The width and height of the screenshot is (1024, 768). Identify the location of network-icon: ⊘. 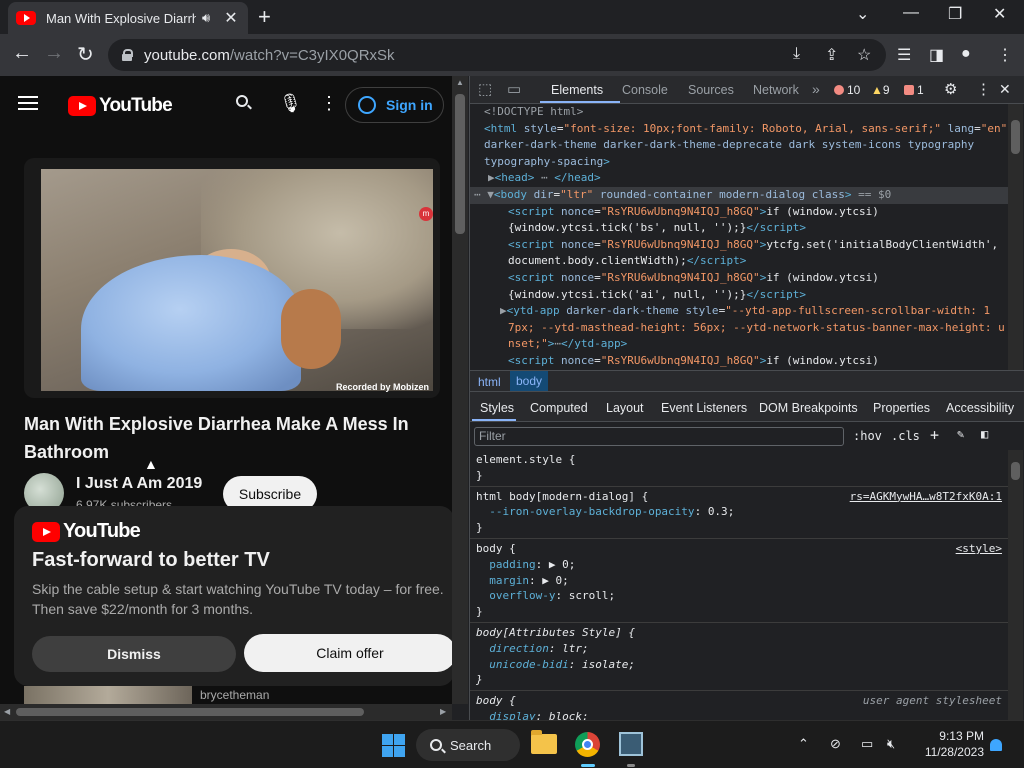
(835, 744).